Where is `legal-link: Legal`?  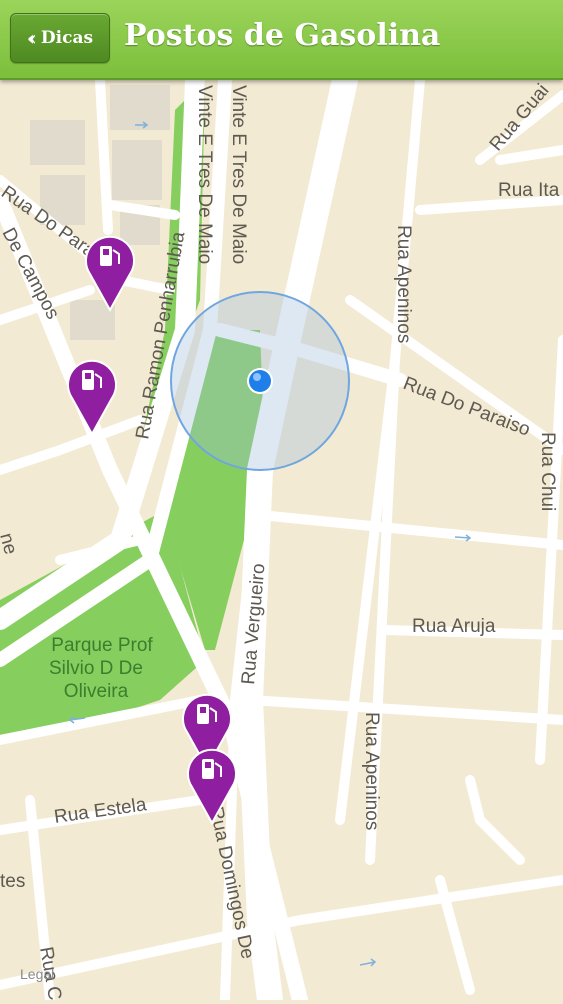 legal-link: Legal is located at coordinates (37, 974).